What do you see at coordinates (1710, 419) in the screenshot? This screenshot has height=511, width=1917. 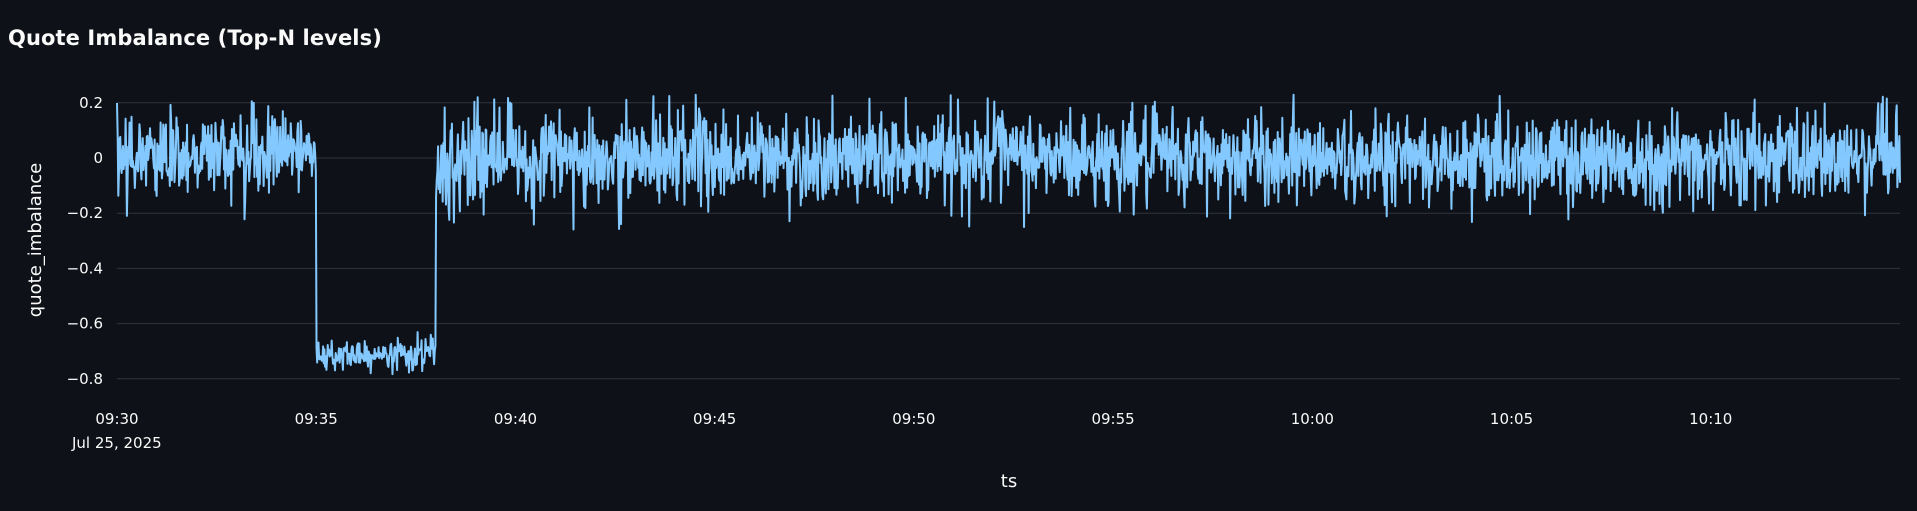 I see `x-tick-label: 10:10` at bounding box center [1710, 419].